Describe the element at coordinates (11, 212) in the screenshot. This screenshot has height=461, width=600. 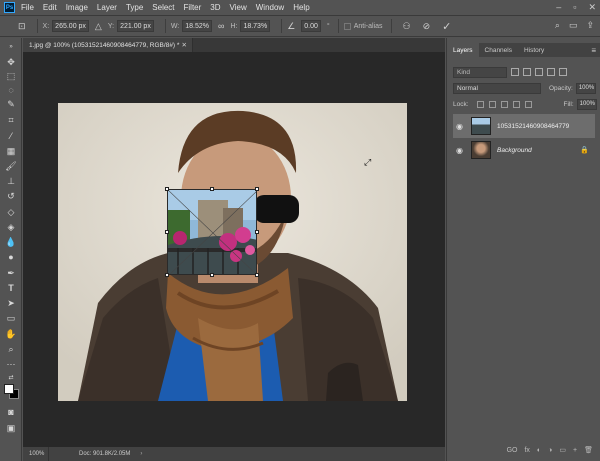
I see `eraser-tool-icon: ◇` at that location.